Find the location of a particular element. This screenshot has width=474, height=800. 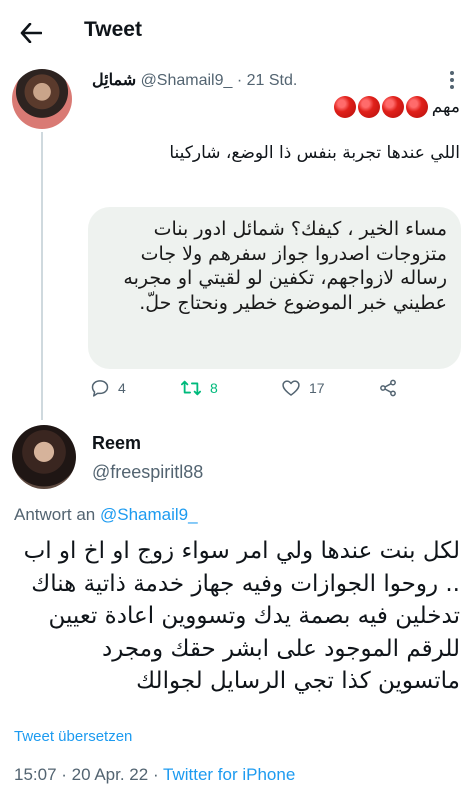

author-name: Reem is located at coordinates (116, 443).